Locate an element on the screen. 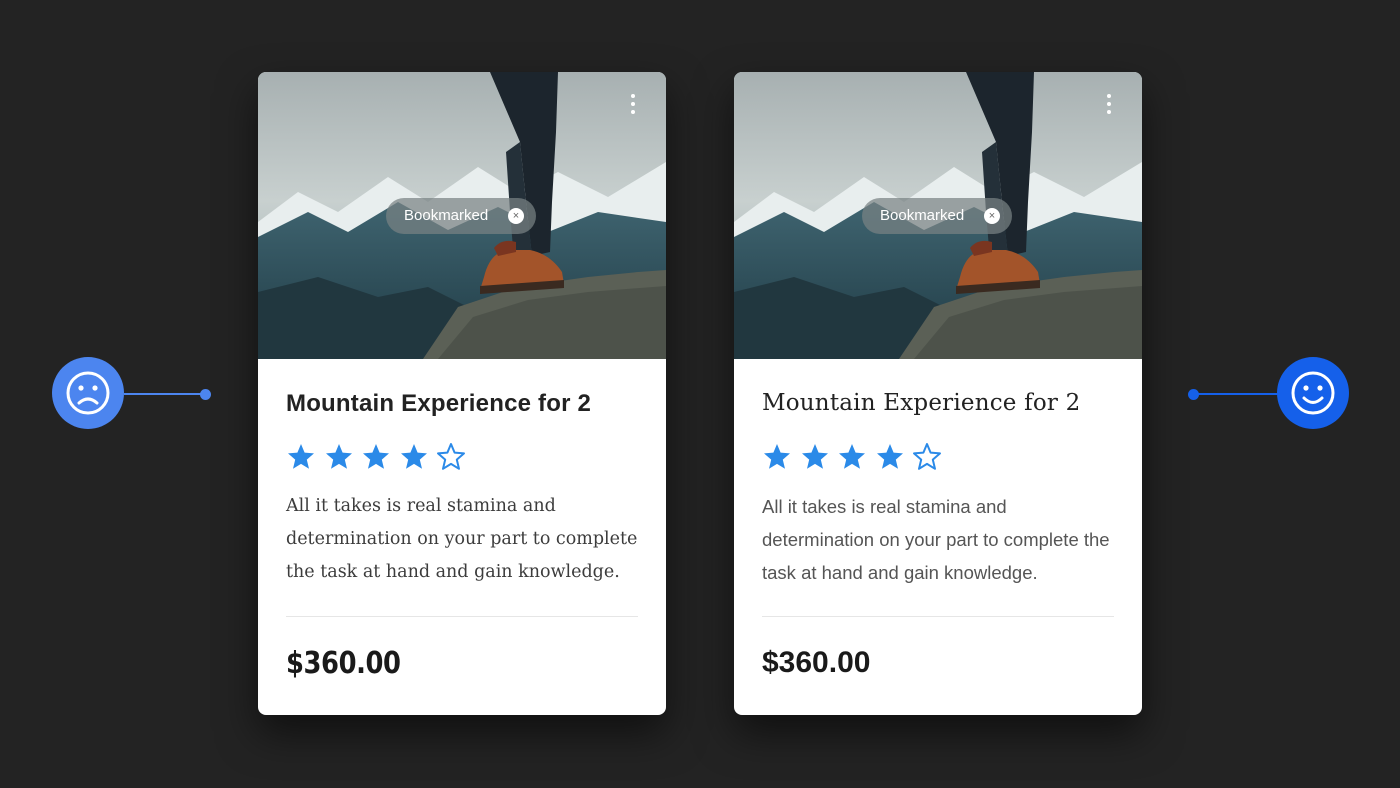  left-connector-line is located at coordinates (165, 394).